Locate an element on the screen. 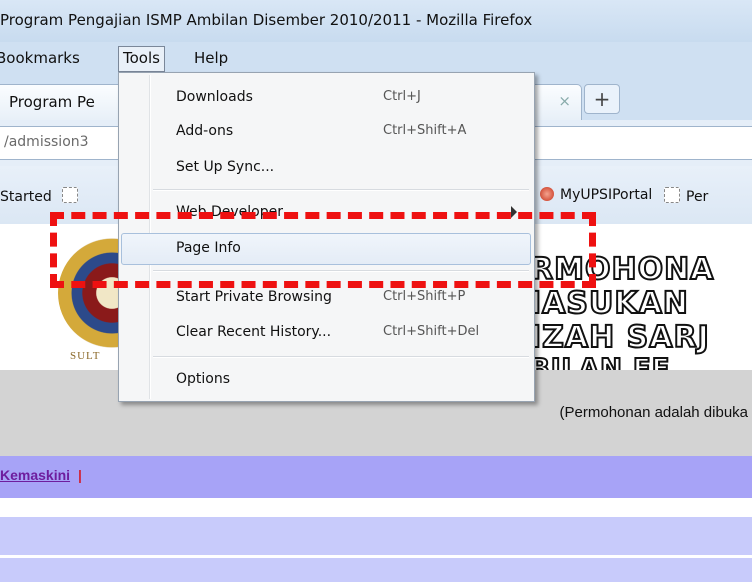 The width and height of the screenshot is (752, 582). bookmark-label: MyUPSIPortal is located at coordinates (606, 195).